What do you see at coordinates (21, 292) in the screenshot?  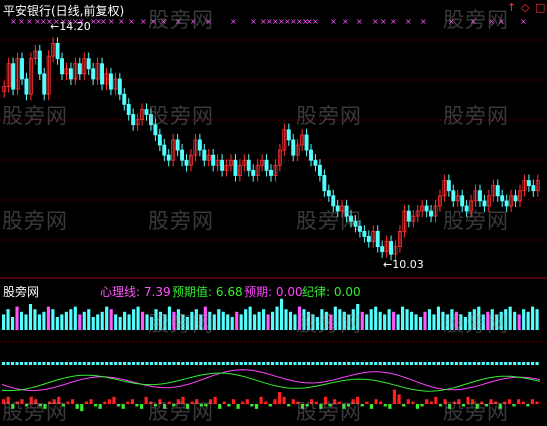 I see `indicator-panel-title: 股旁网` at bounding box center [21, 292].